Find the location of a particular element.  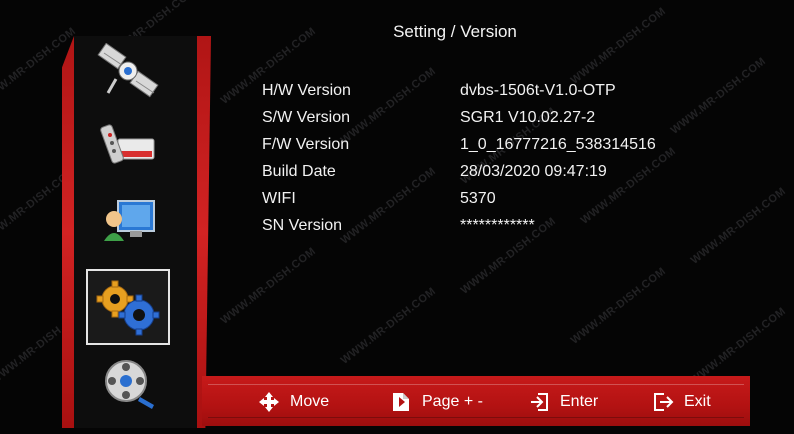

info-row-build-date: Build Date 28/03/2020 09:47:19 is located at coordinates (502, 176).